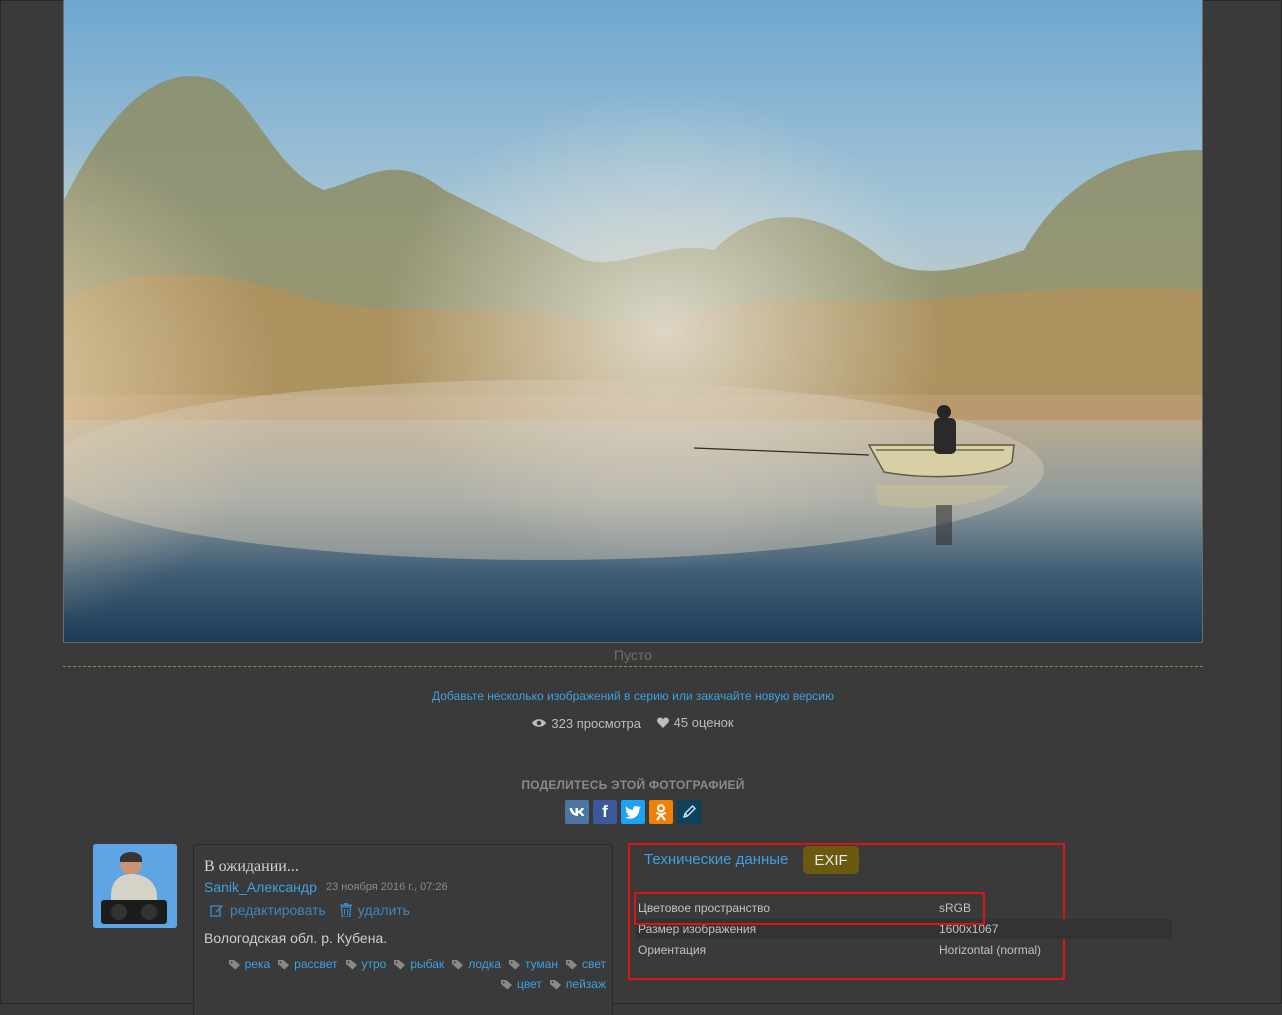  I want to click on author-avatar, so click(135, 886).